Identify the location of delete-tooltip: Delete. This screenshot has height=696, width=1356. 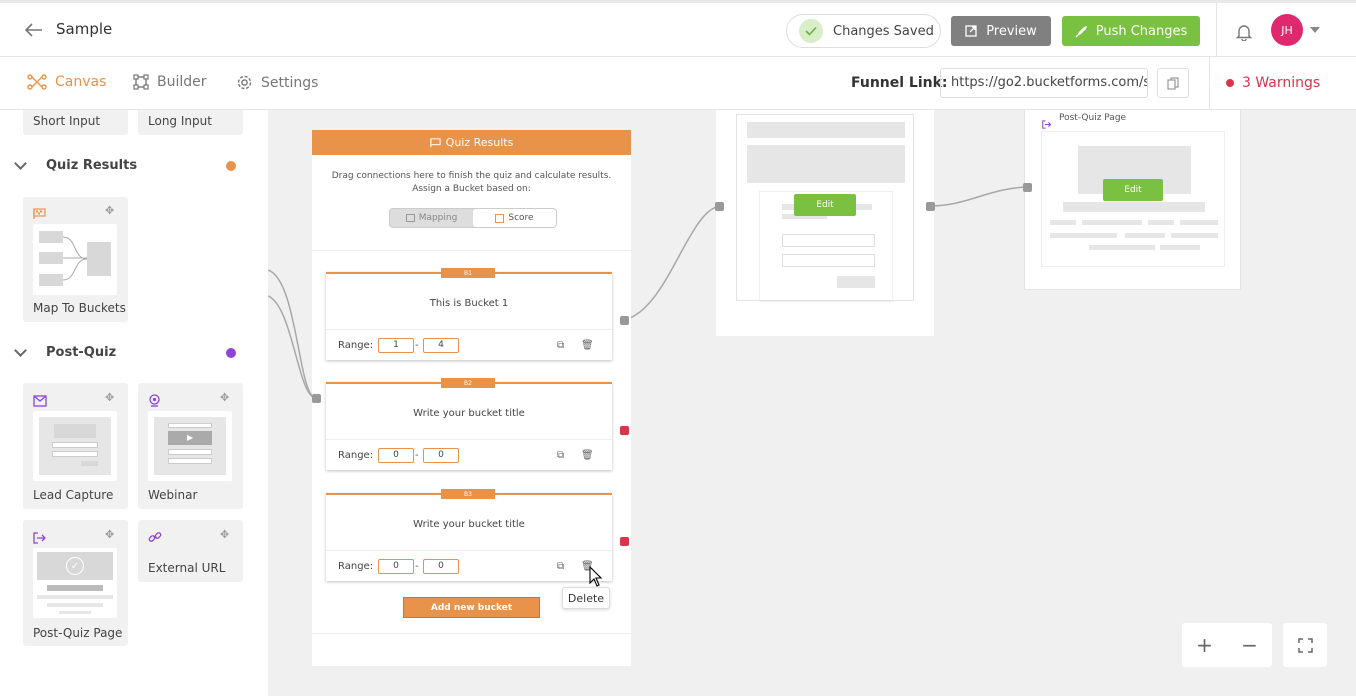
(586, 598).